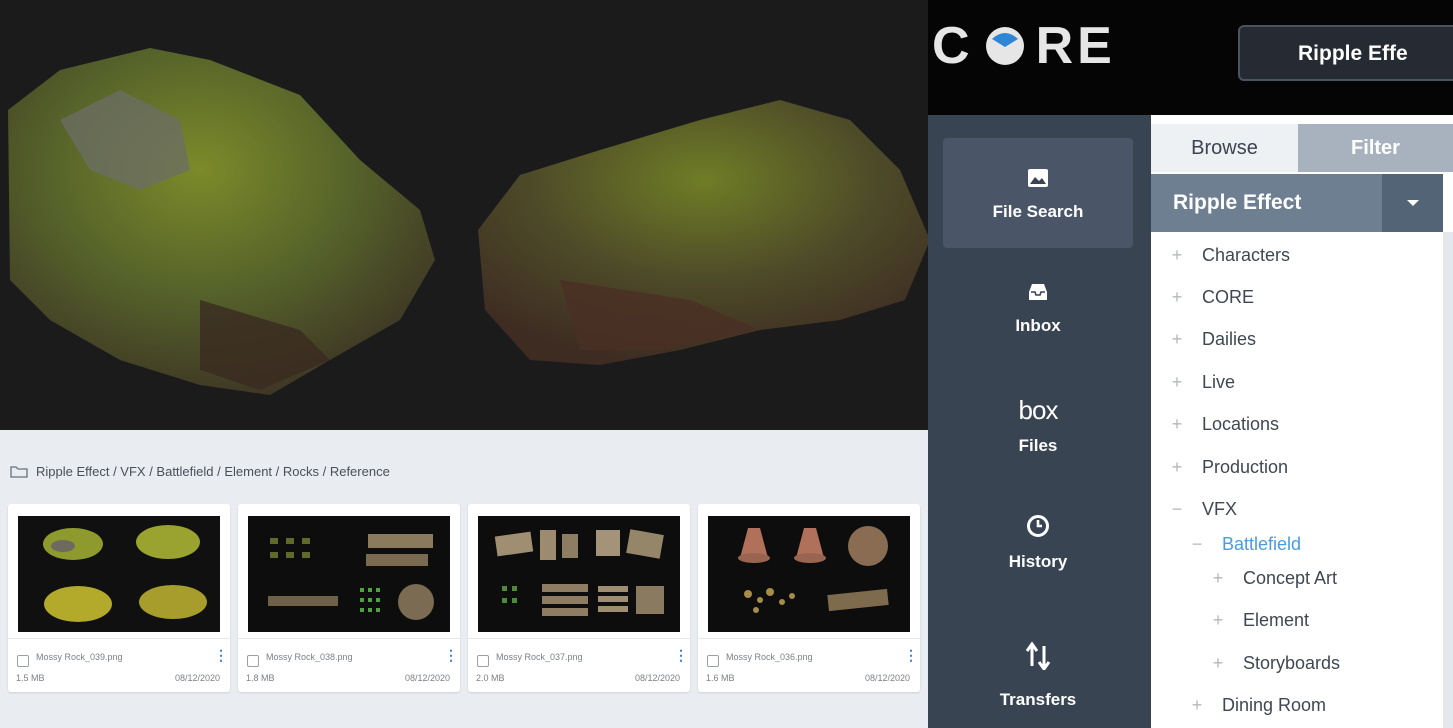 The height and width of the screenshot is (728, 1453). I want to click on tree-item-dining-room: + Dining Room, so click(1258, 705).